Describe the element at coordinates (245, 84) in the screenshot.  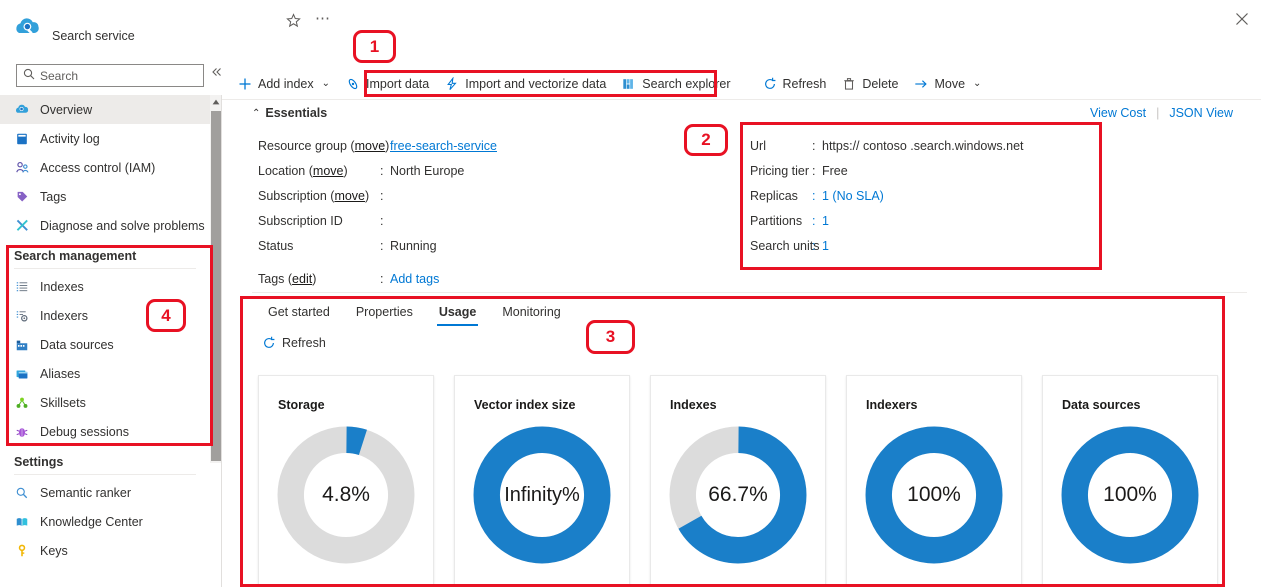
I see `plus-icon` at that location.